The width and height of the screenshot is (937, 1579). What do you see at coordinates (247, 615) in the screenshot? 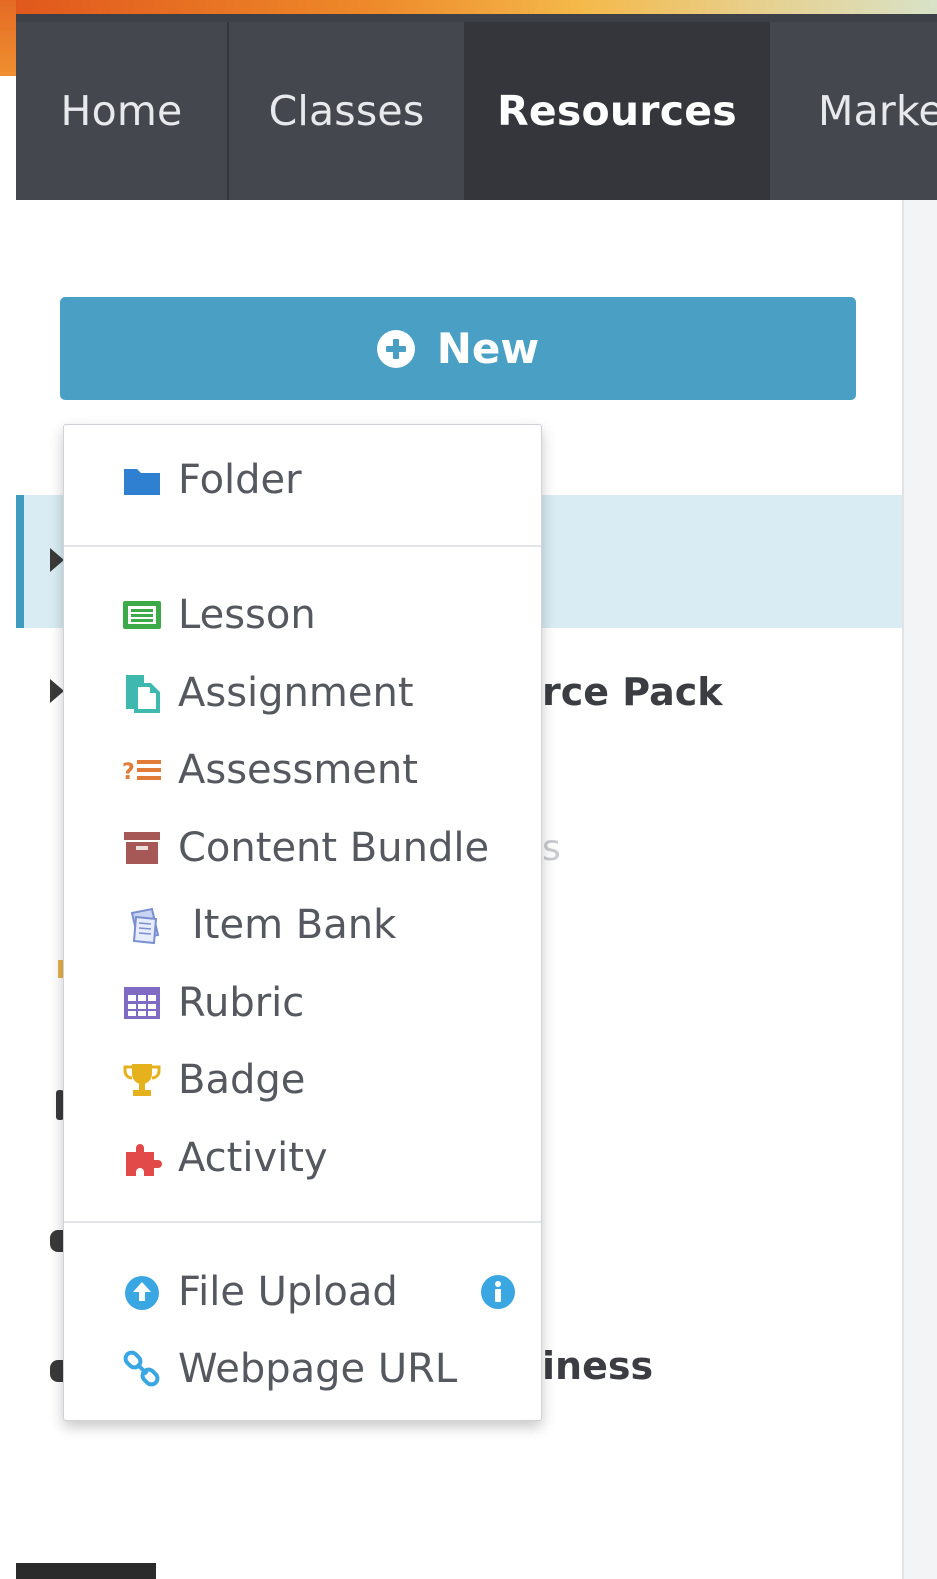
I see `menu-item-label: Lesson` at bounding box center [247, 615].